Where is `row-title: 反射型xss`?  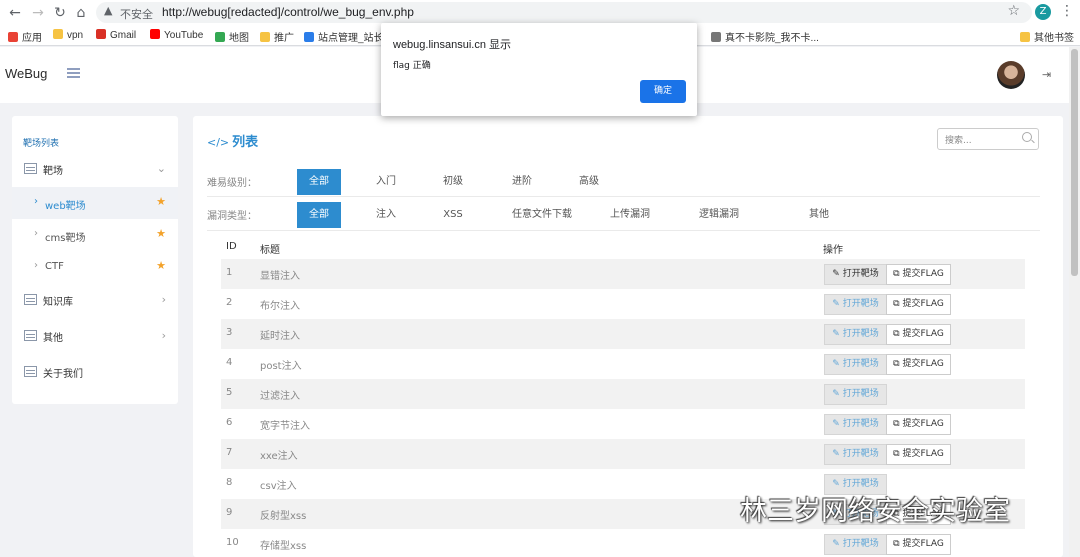
row-title: 反射型xss is located at coordinates (283, 516).